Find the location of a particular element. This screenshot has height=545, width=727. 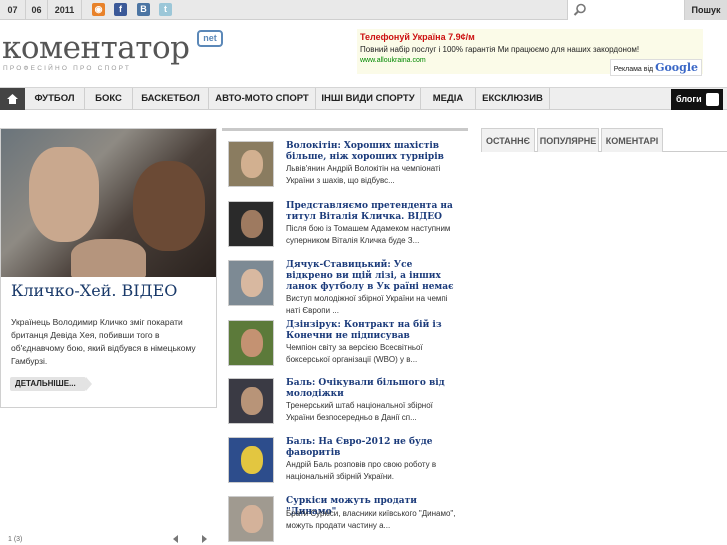

vkontakte-icon: B is located at coordinates (143, 9).